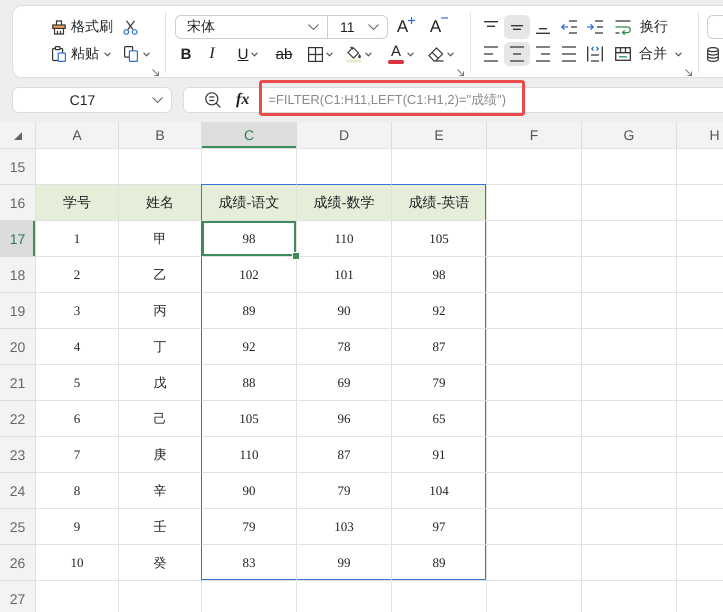 The height and width of the screenshot is (612, 723). What do you see at coordinates (76, 274) in the screenshot?
I see `table-cell: 2` at bounding box center [76, 274].